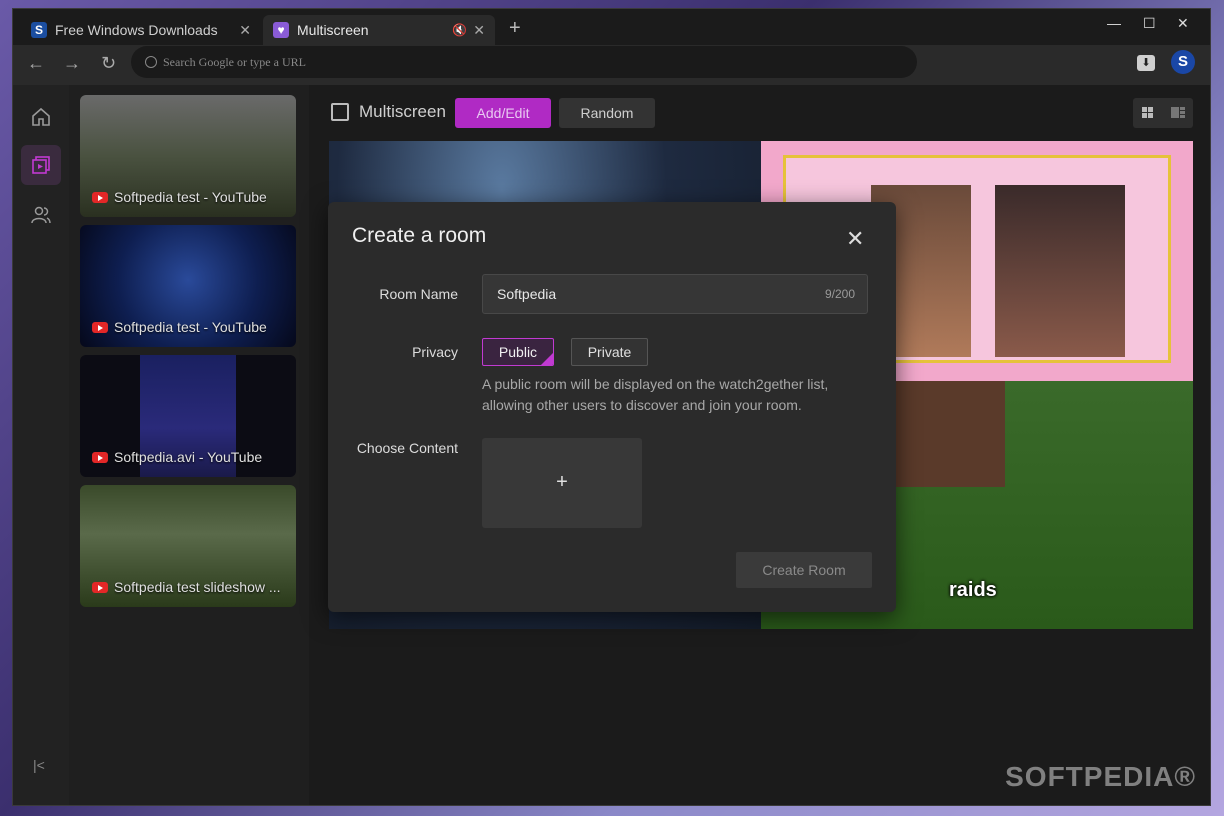 The image size is (1224, 816). What do you see at coordinates (435, 352) in the screenshot?
I see `privacy-label: Privacy` at bounding box center [435, 352].